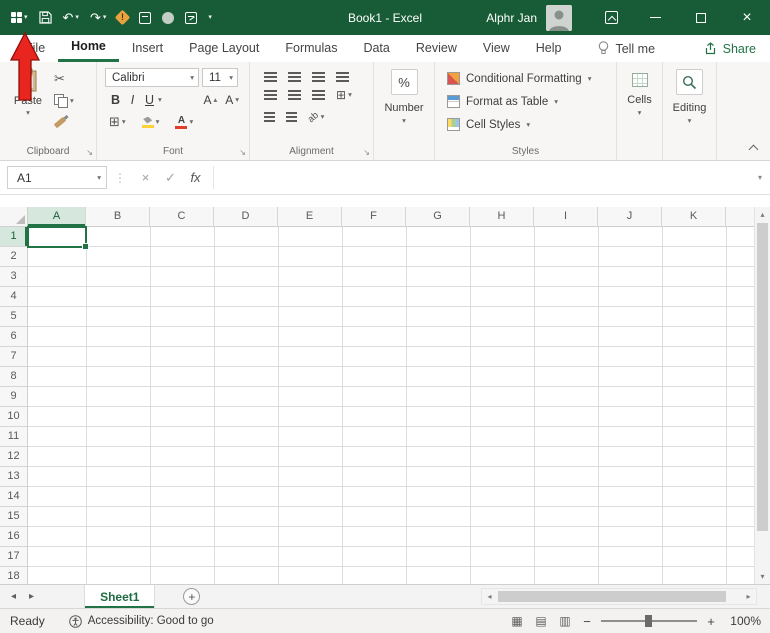 Image resolution: width=770 pixels, height=633 pixels. What do you see at coordinates (374, 216) in the screenshot?
I see `column-header-F: F` at bounding box center [374, 216].